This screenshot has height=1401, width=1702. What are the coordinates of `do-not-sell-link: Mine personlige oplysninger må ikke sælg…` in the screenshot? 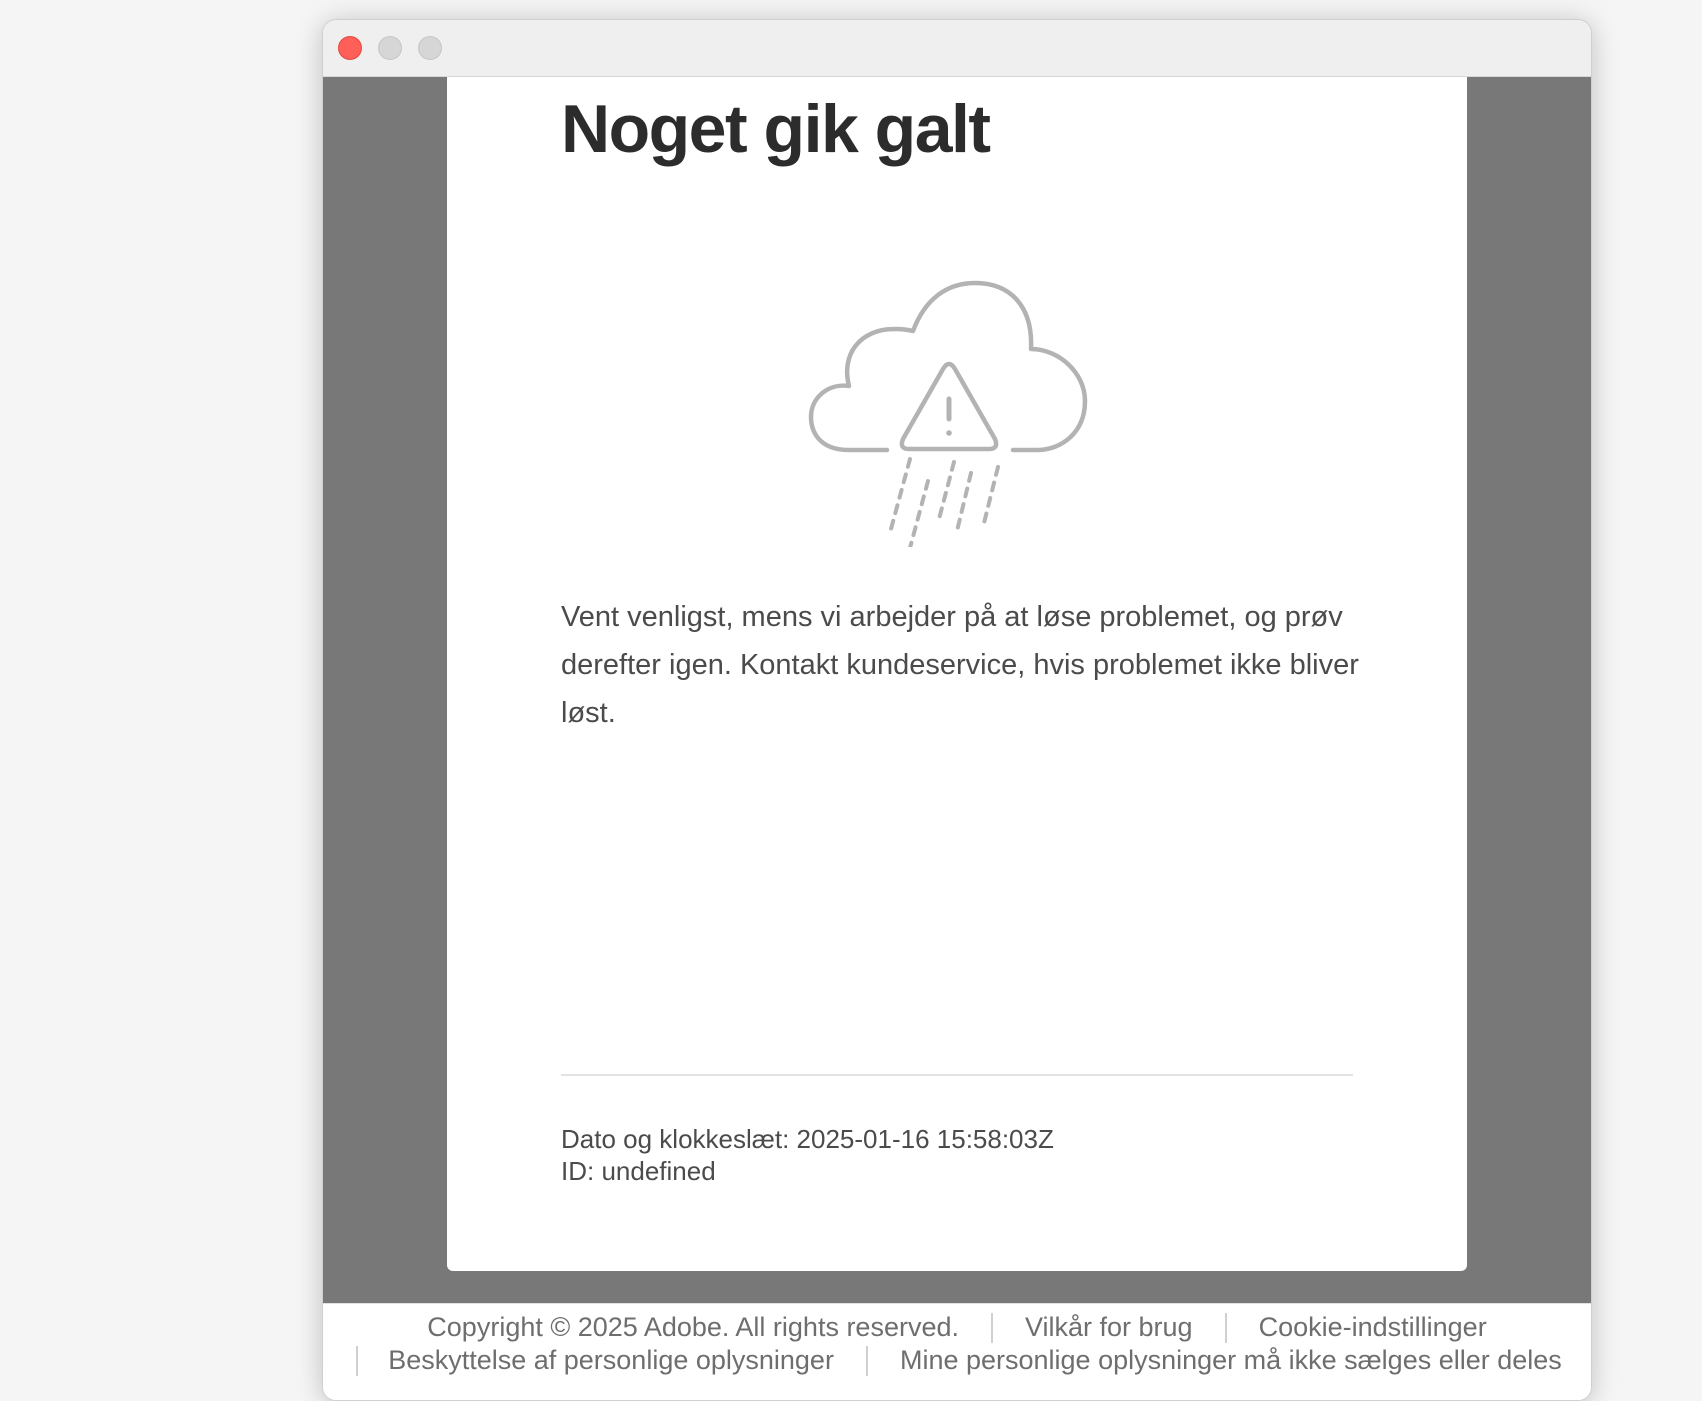 It's located at (1231, 1360).